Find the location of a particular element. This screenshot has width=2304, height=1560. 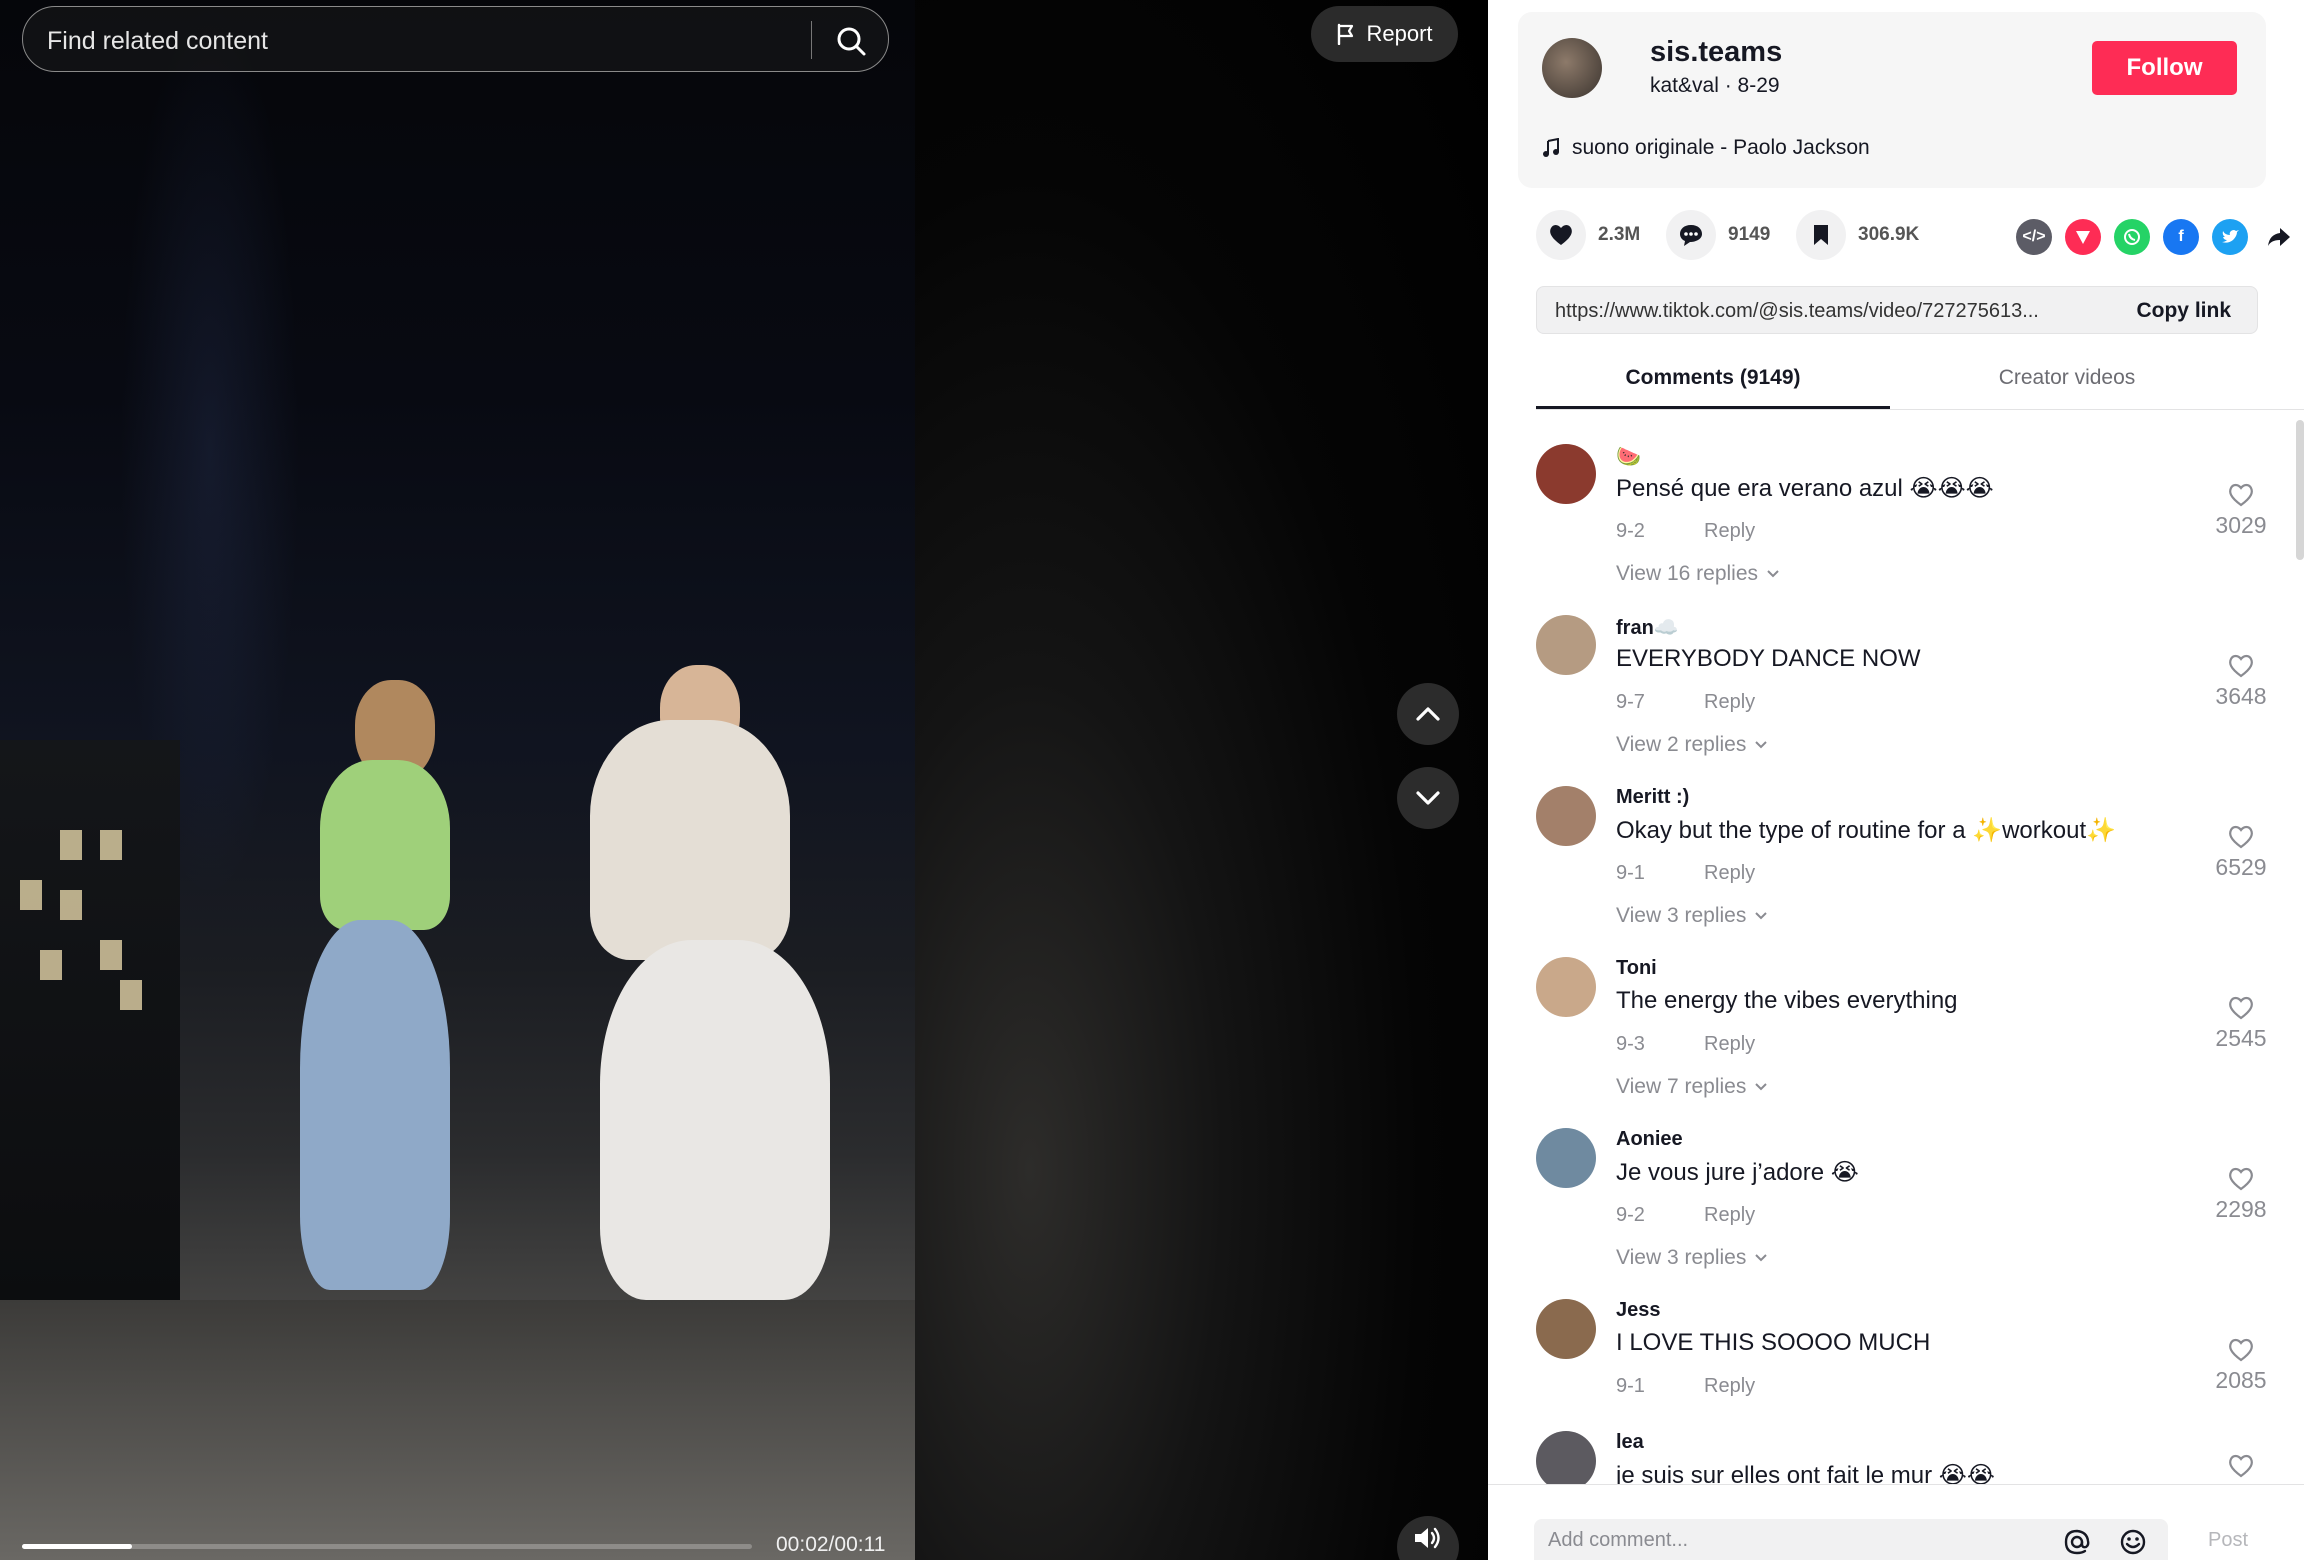

comment-username: 🍉 is located at coordinates (1628, 456).